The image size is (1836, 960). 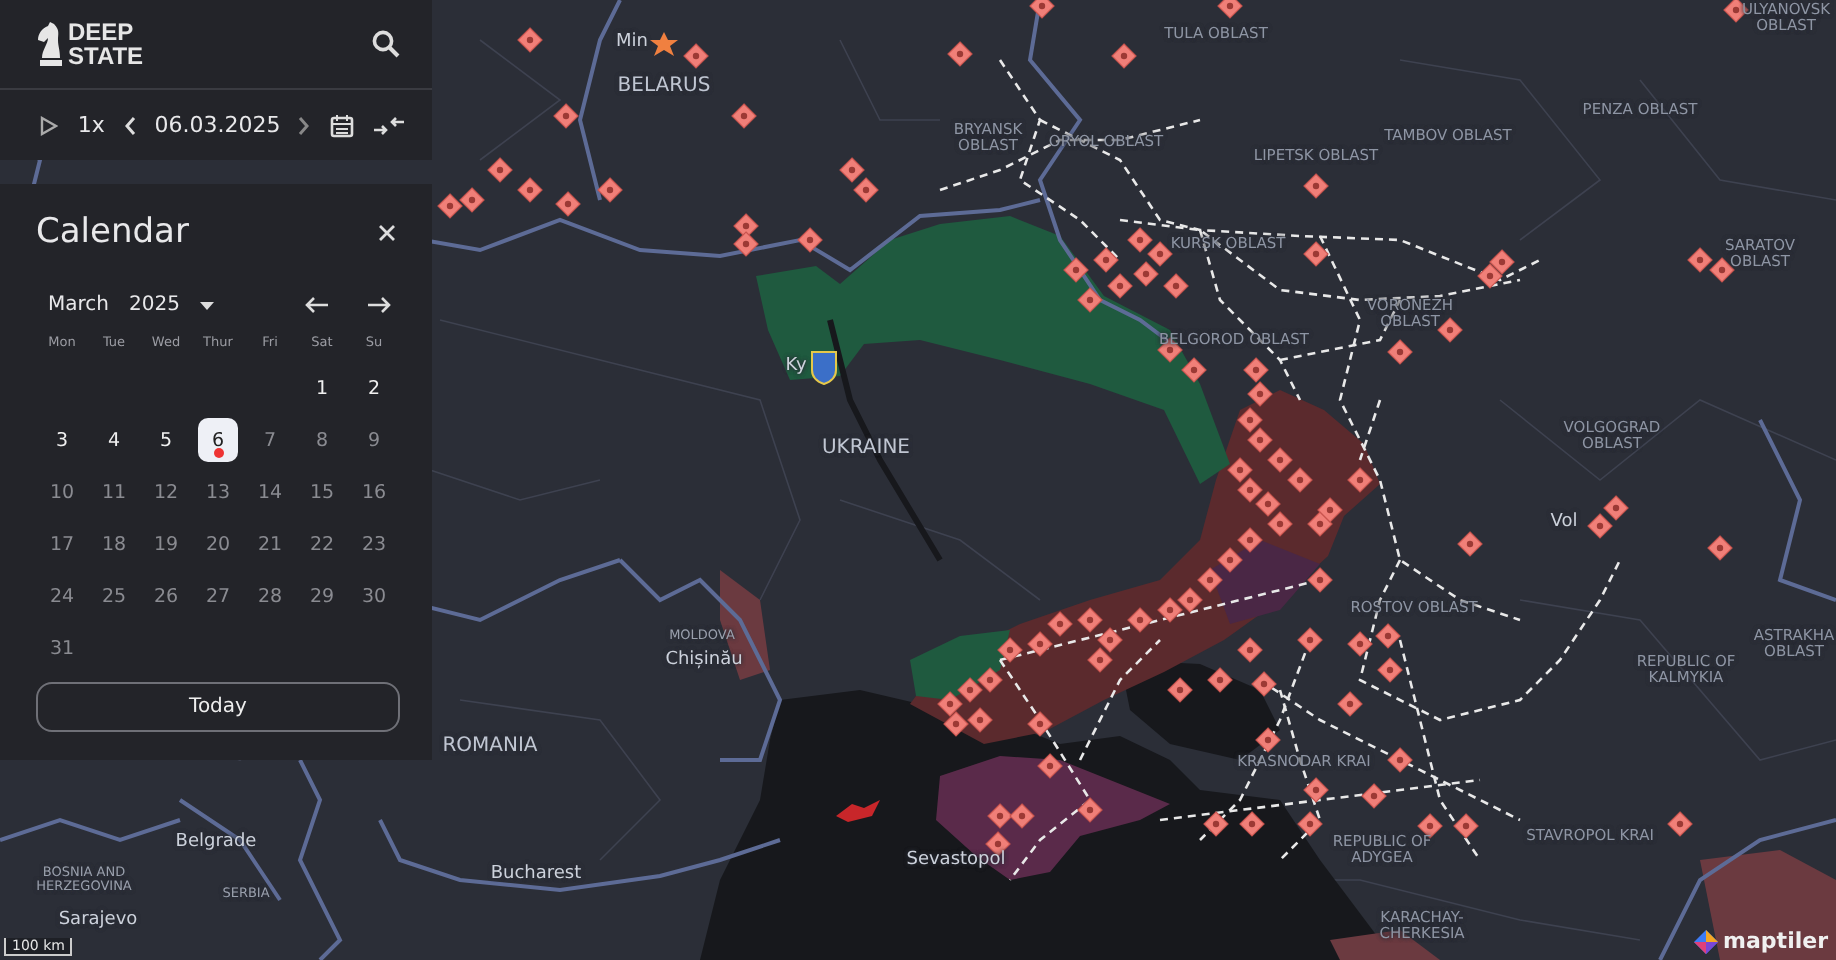 What do you see at coordinates (380, 305) in the screenshot?
I see `arrow-right-icon` at bounding box center [380, 305].